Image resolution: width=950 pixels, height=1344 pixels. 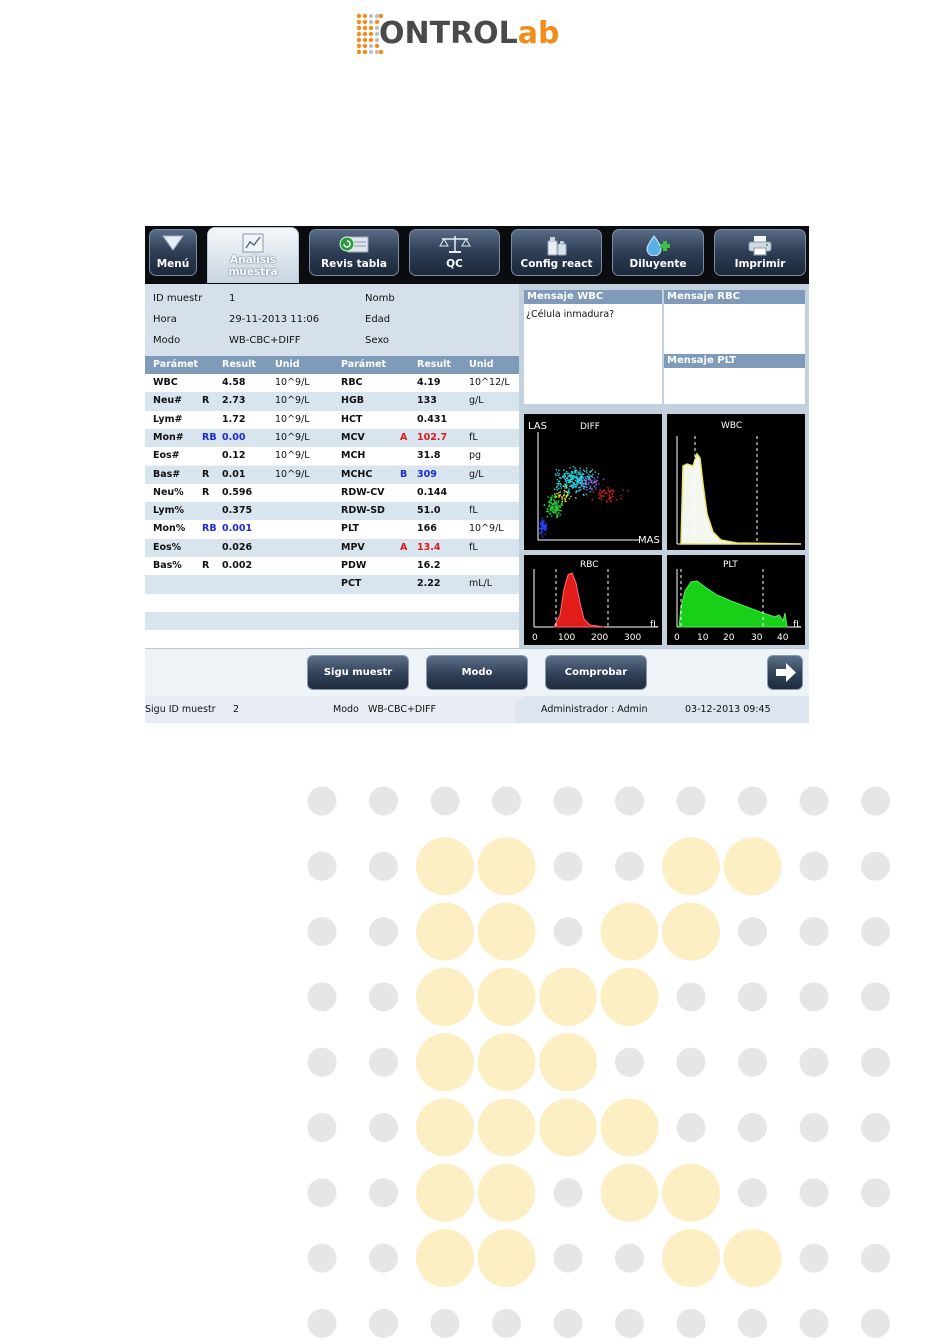 I want to click on print-button: Imprimir, so click(x=760, y=252).